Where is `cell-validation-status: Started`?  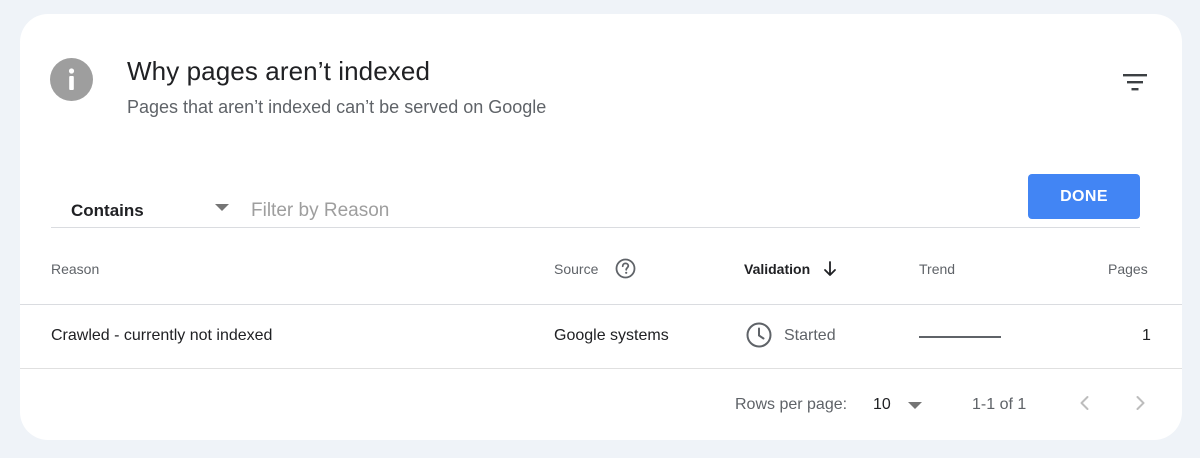 cell-validation-status: Started is located at coordinates (810, 335).